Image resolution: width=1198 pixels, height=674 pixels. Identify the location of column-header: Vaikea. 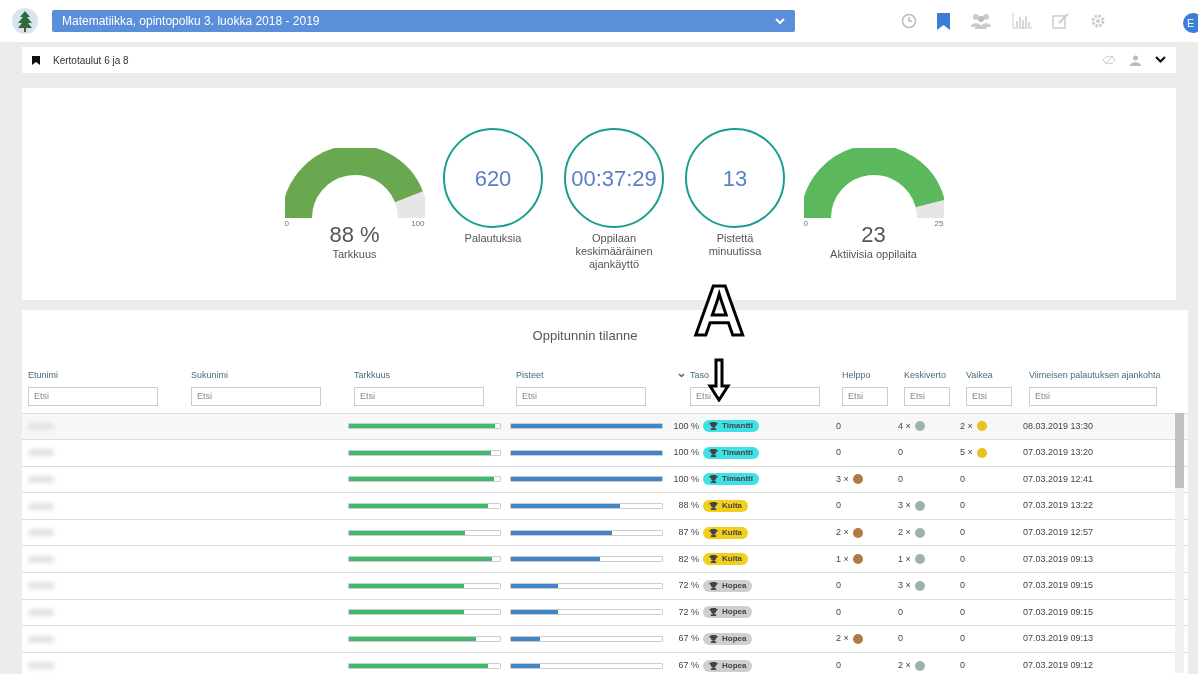
(979, 375).